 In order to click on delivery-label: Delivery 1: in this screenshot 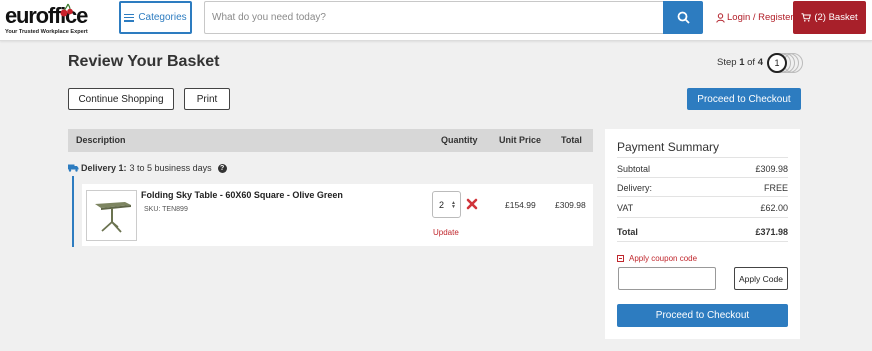, I will do `click(104, 168)`.